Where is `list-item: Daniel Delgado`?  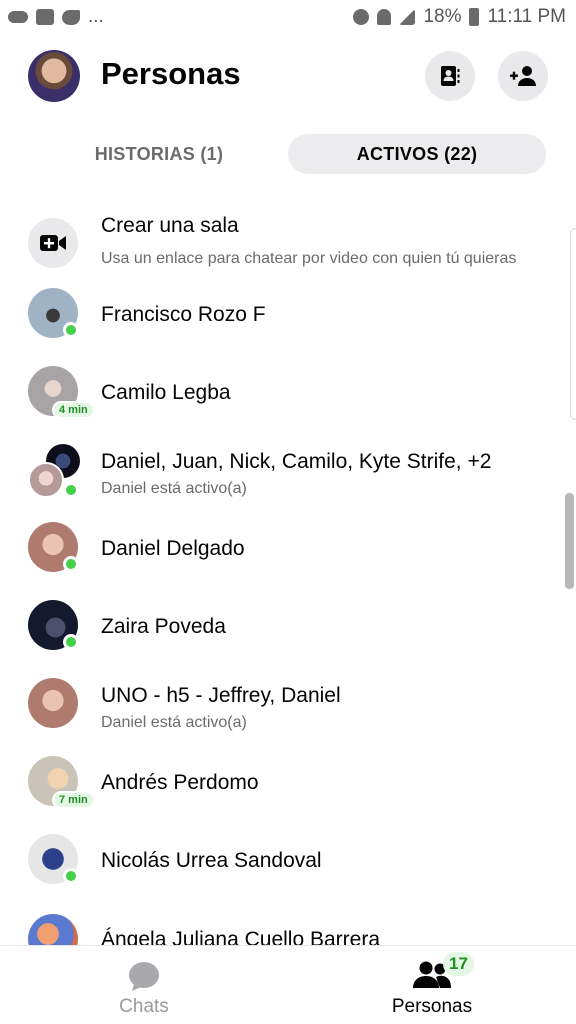
list-item: Daniel Delgado is located at coordinates (288, 561).